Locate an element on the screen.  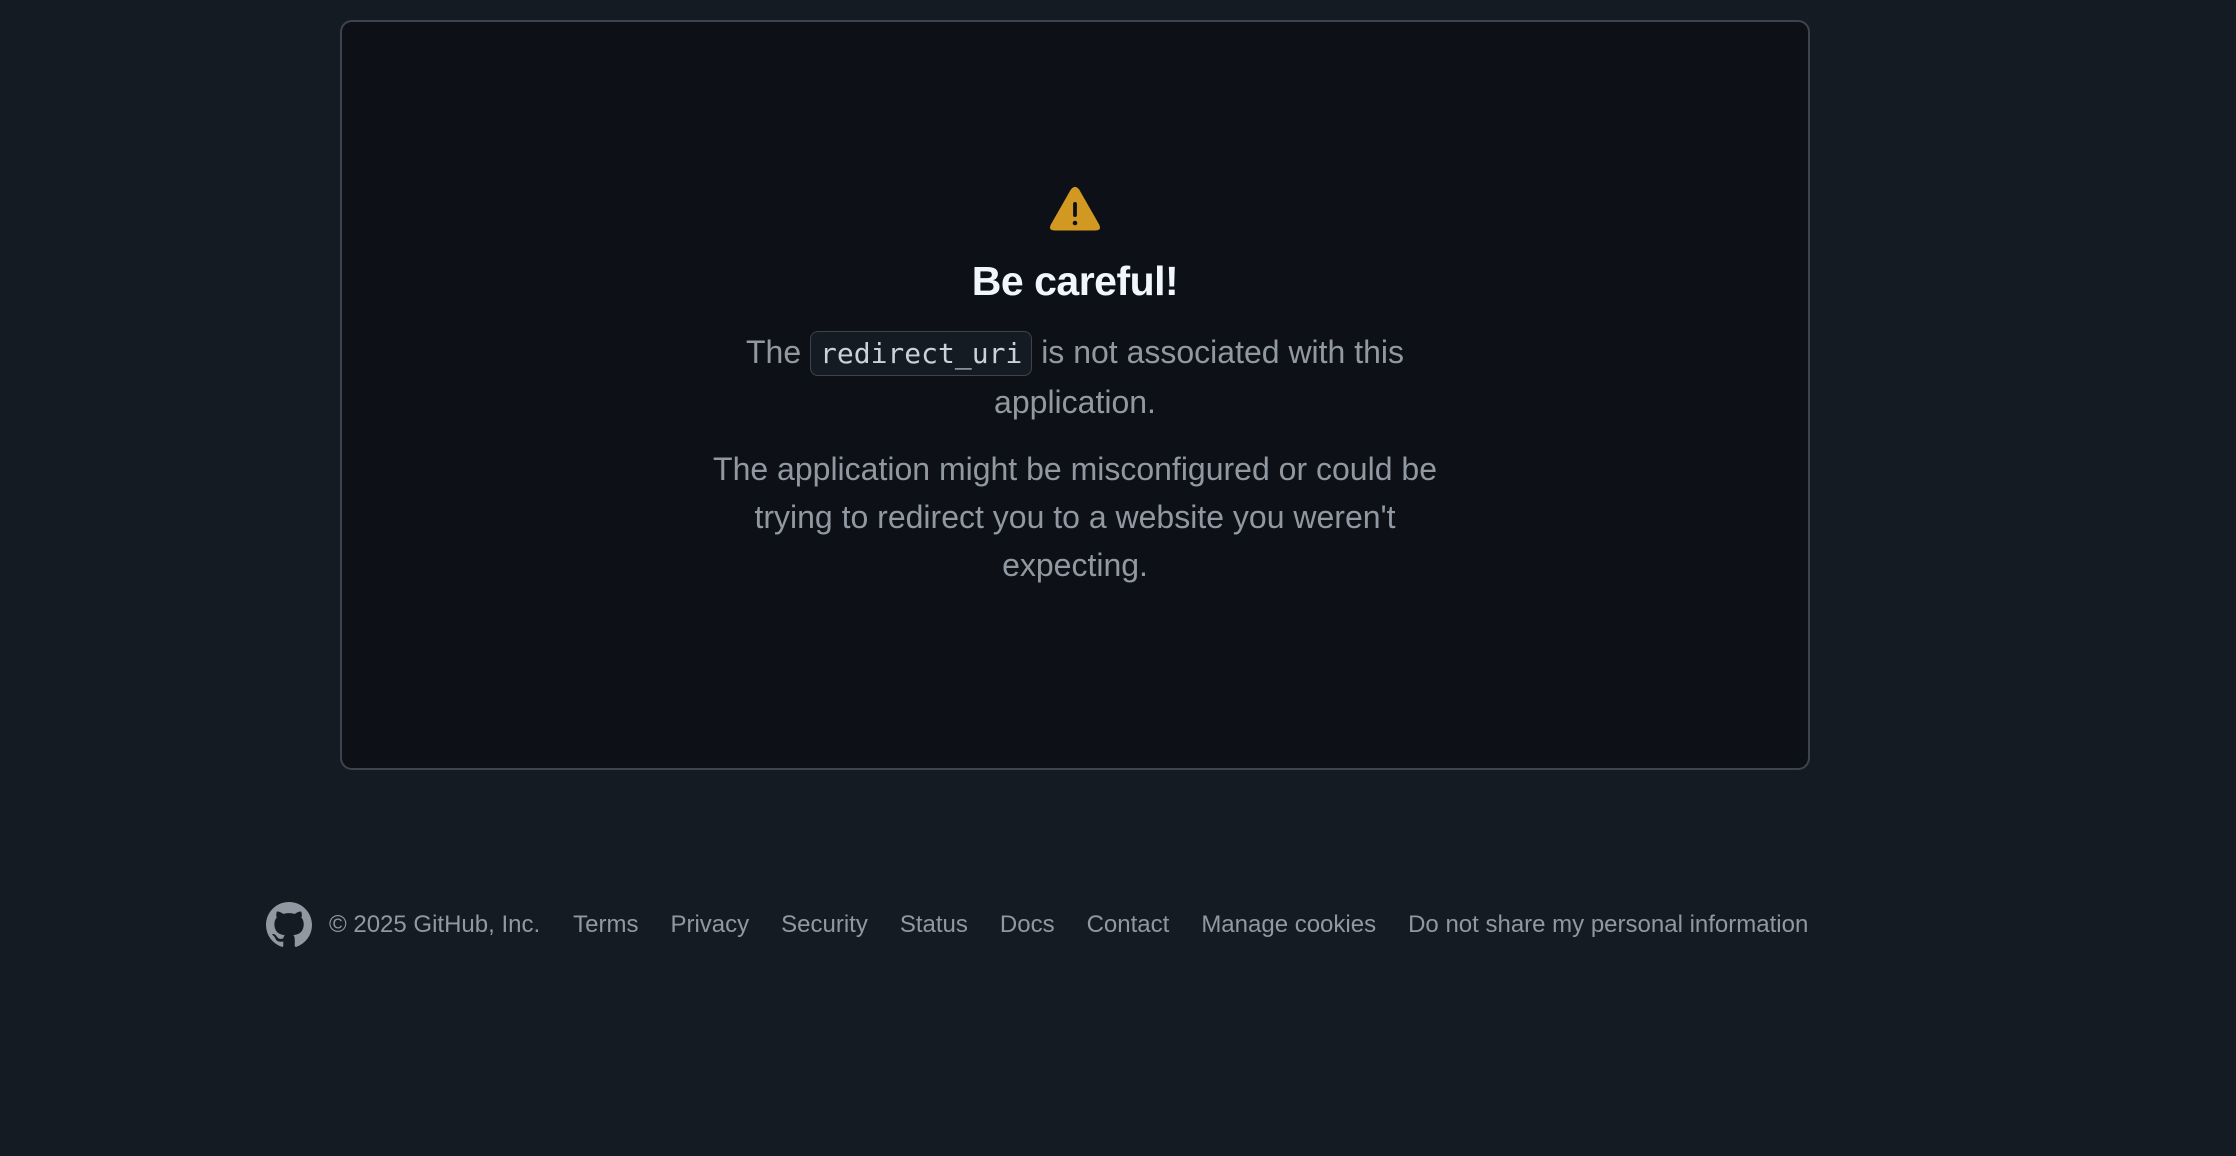
footer-link-privacy: Privacy is located at coordinates (709, 925).